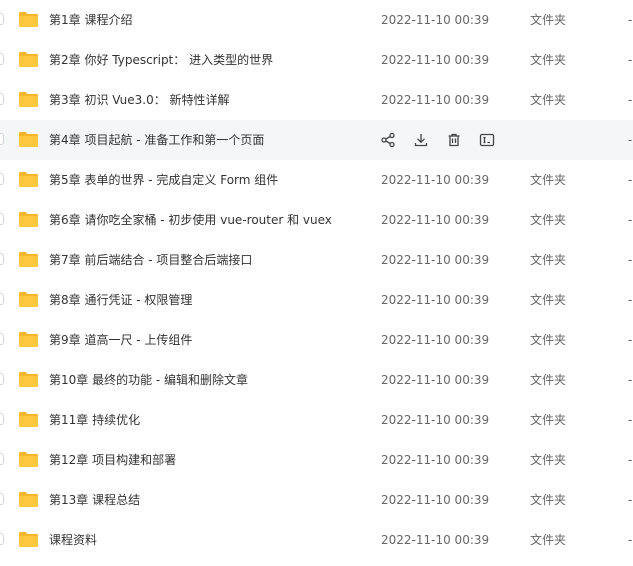  Describe the element at coordinates (388, 140) in the screenshot. I see `share-icon` at that location.